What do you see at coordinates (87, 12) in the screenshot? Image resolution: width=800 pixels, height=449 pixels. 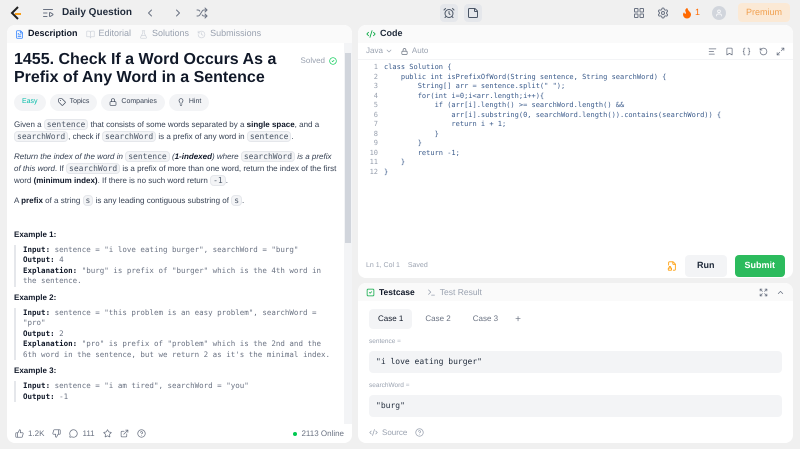 I see `daily-question-button: Daily Question` at bounding box center [87, 12].